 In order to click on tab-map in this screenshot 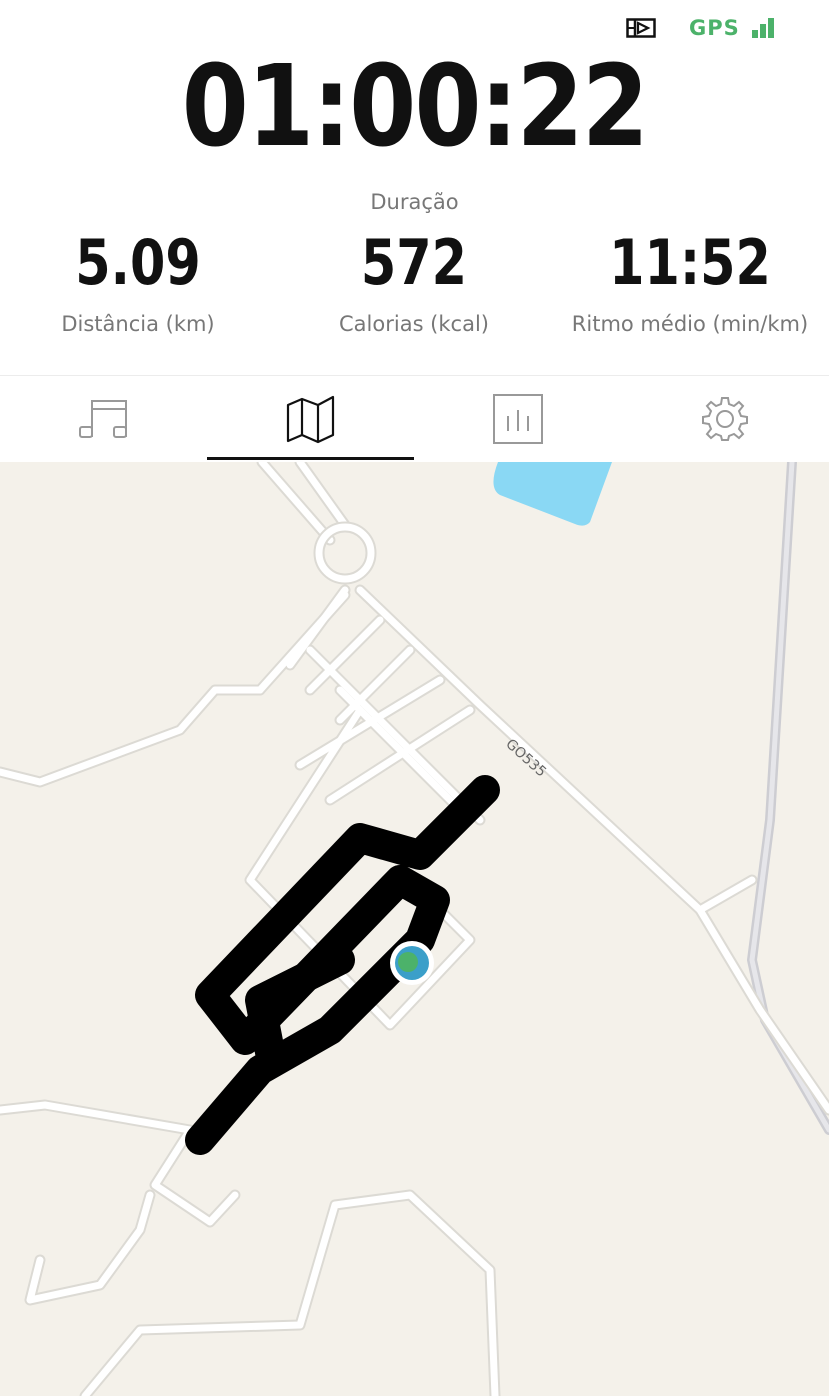, I will do `click(310, 419)`.